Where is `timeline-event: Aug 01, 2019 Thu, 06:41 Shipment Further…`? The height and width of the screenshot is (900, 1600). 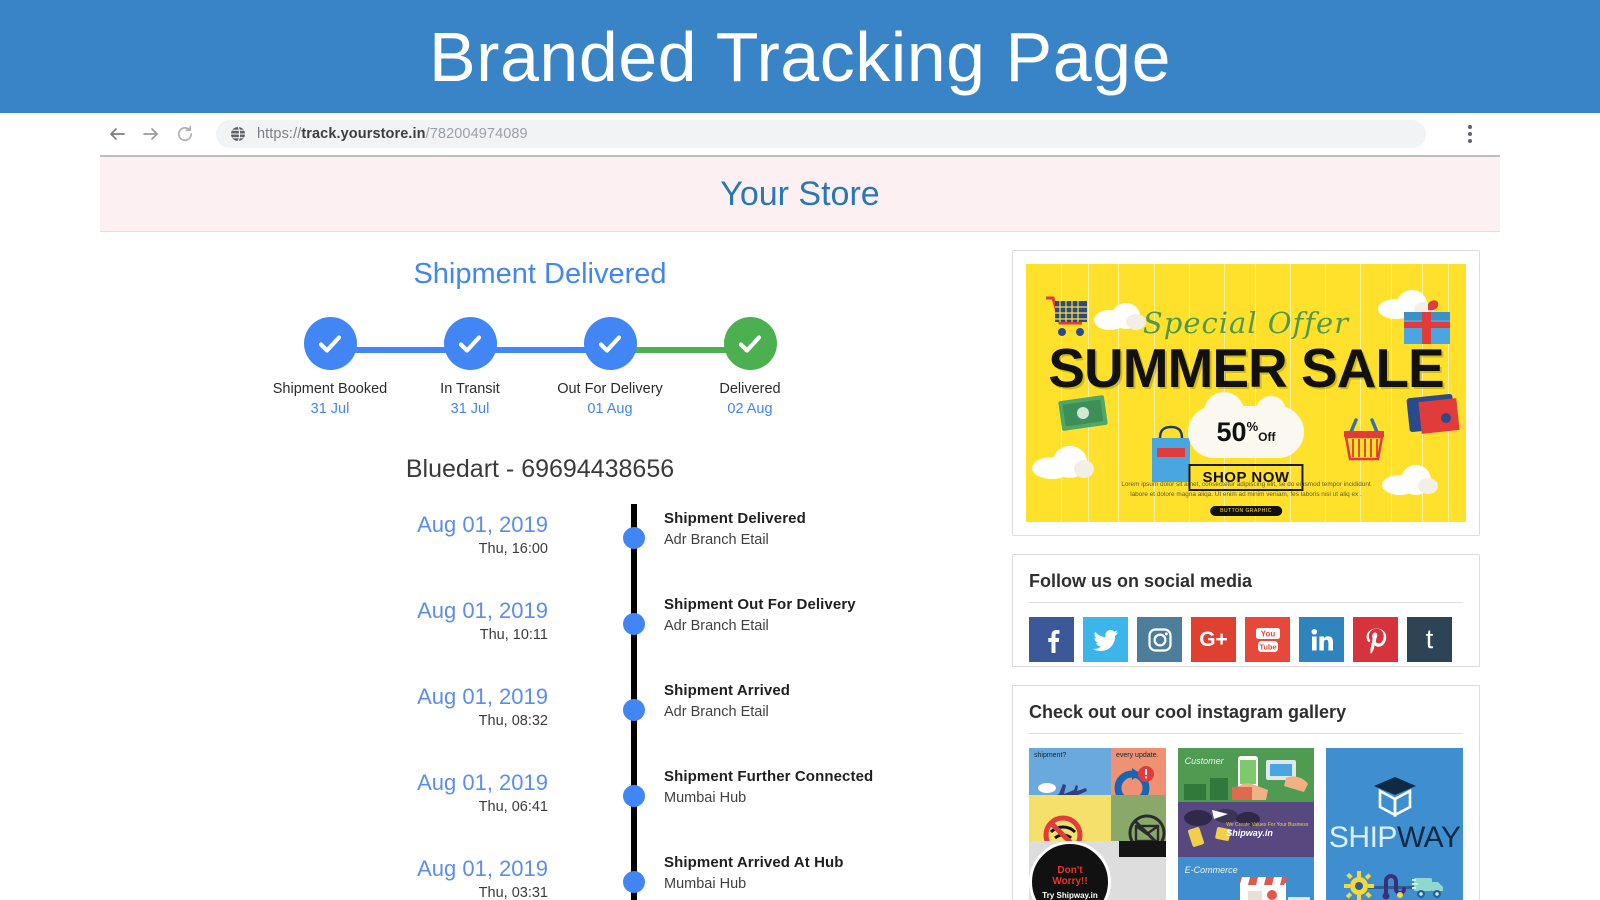
timeline-event: Aug 01, 2019 Thu, 06:41 Shipment Further… is located at coordinates (540, 805).